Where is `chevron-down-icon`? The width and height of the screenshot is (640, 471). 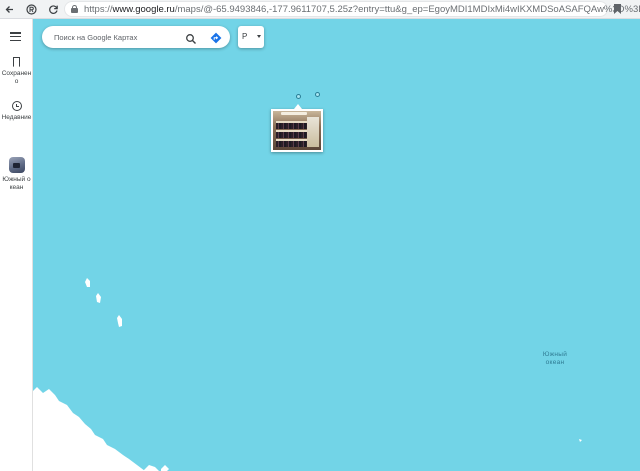
chevron-down-icon is located at coordinates (259, 36).